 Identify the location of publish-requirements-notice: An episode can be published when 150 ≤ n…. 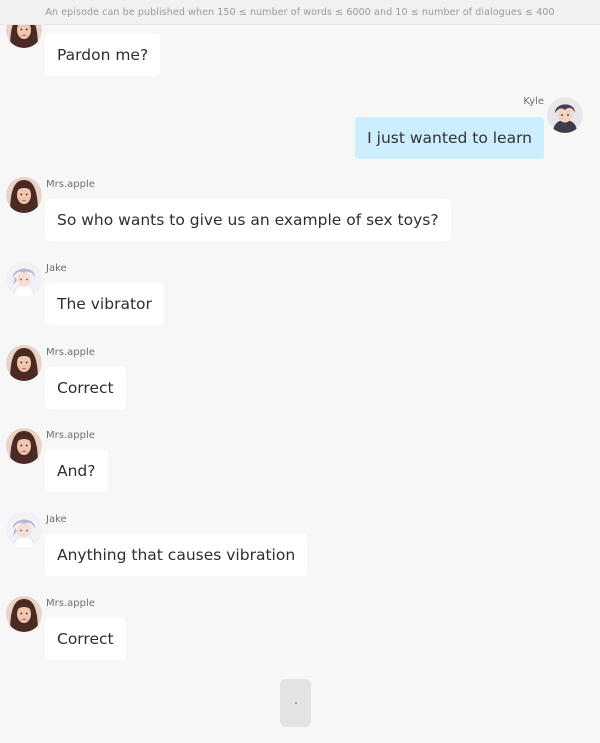
(300, 12).